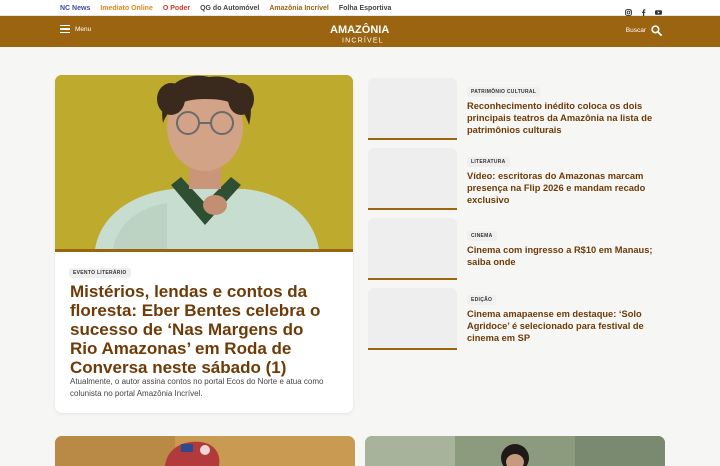 This screenshot has height=466, width=720. I want to click on network-link-folha-esportiva: Folha Esportiva, so click(365, 8).